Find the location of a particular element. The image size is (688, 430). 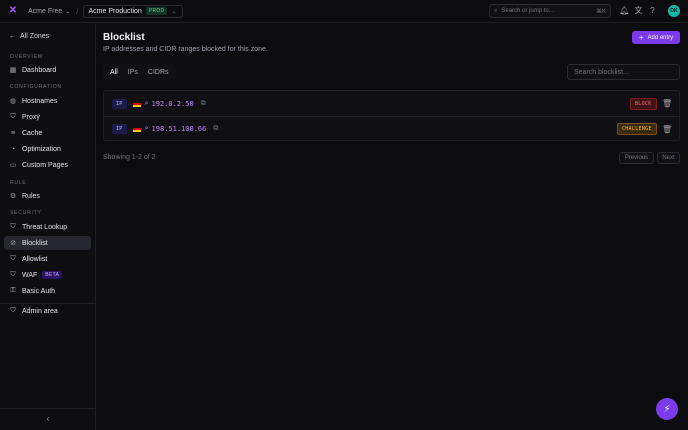

sidebar-item-proxy: ⛉ Proxy is located at coordinates (47, 117).